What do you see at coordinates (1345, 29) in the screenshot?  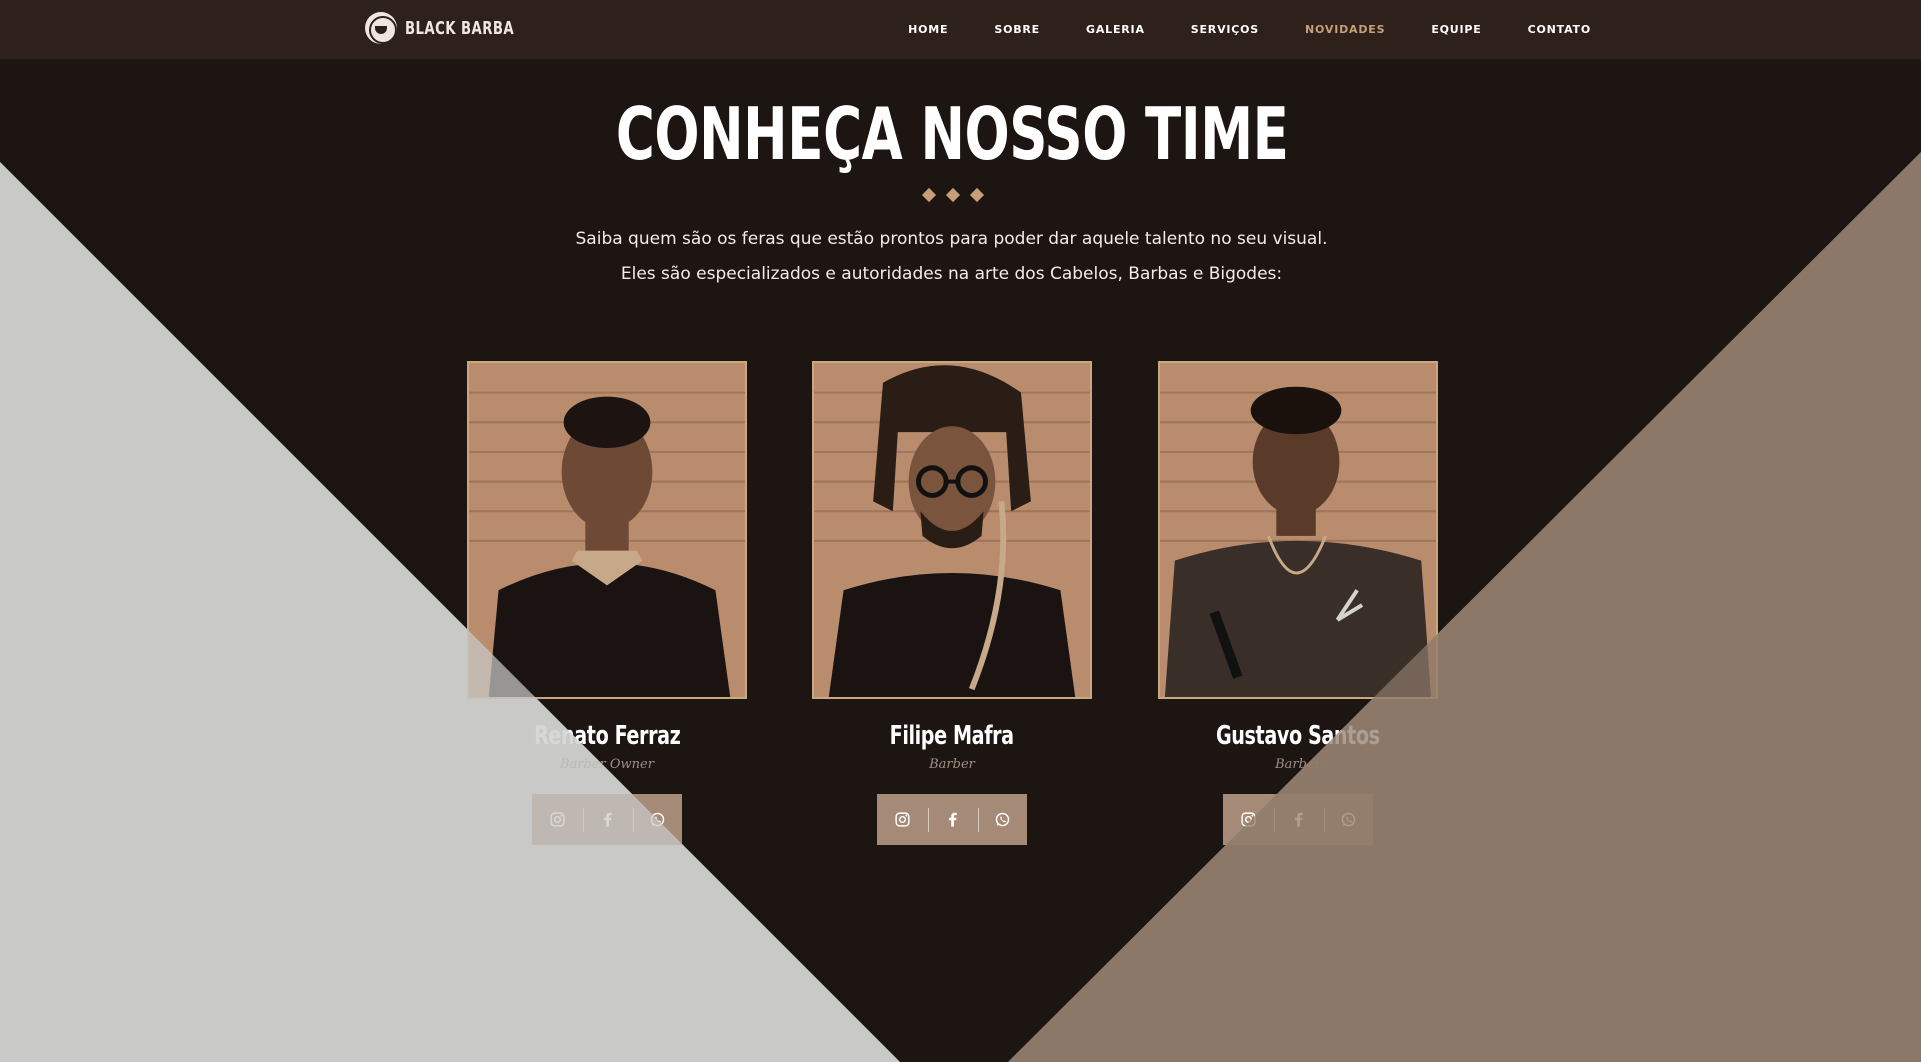 I see `nav-novidades: NOVIDADES` at bounding box center [1345, 29].